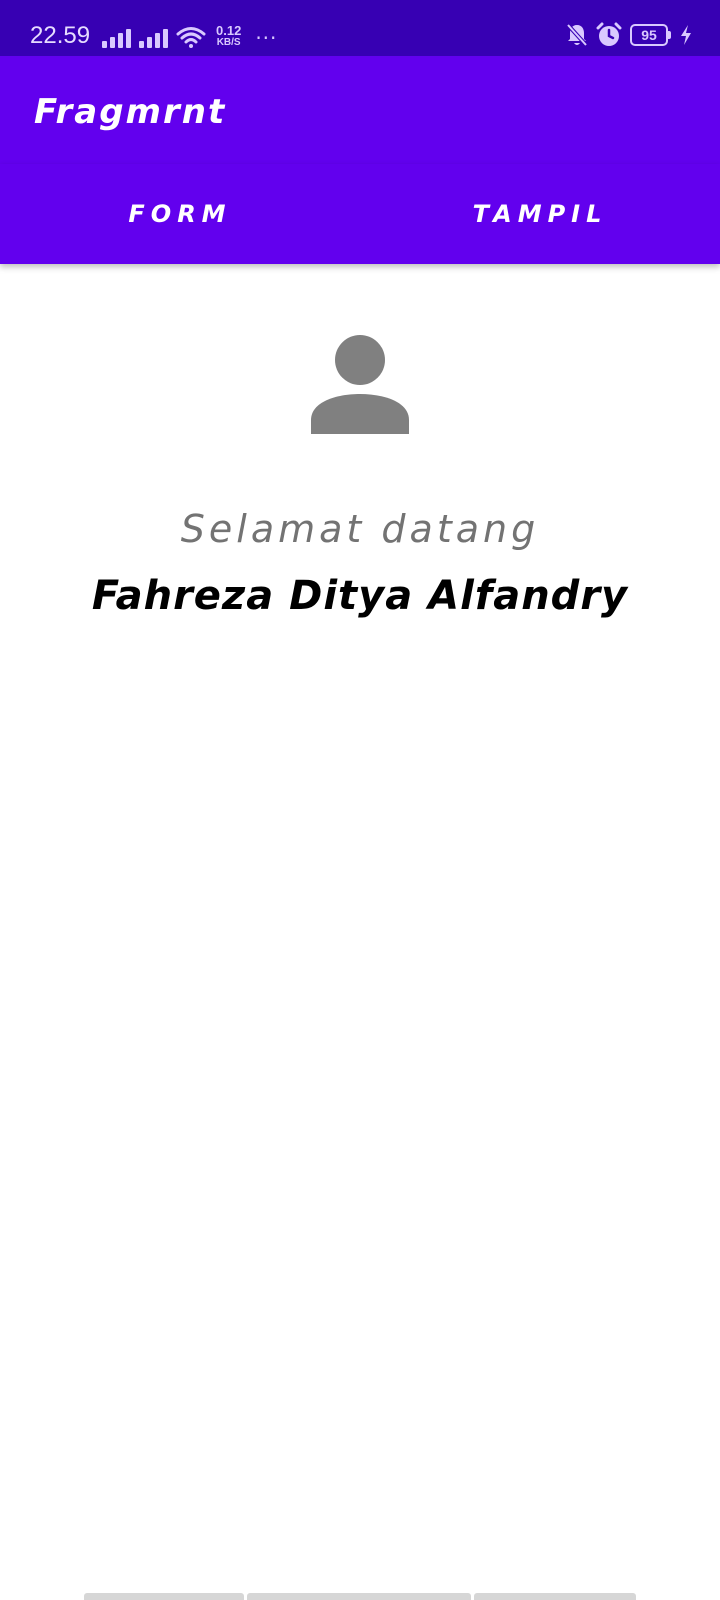 The width and height of the screenshot is (720, 1600). What do you see at coordinates (360, 28) in the screenshot?
I see `status-bar: 22.59 0.12 KB/S ··· 95` at bounding box center [360, 28].